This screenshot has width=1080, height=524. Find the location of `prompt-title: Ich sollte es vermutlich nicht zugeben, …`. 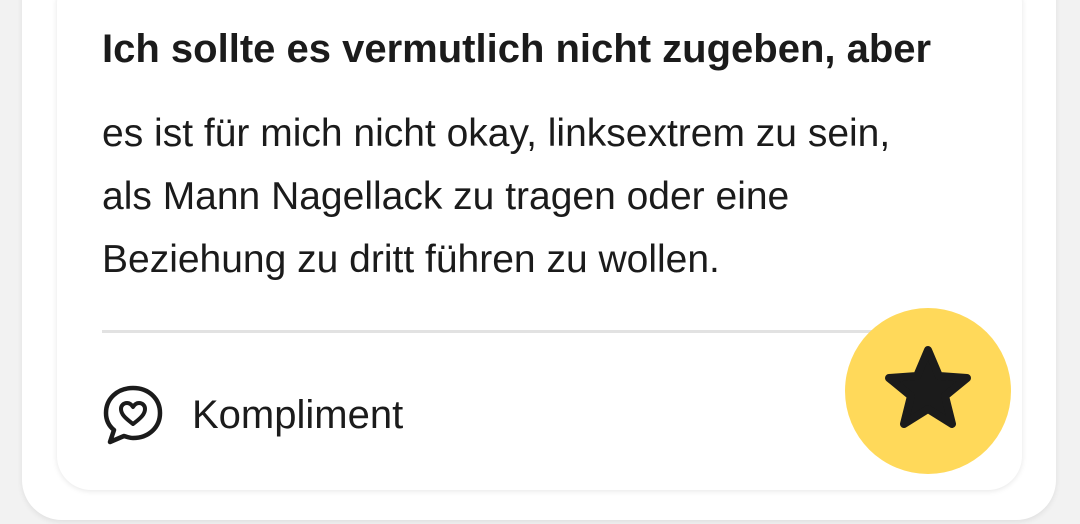

prompt-title: Ich sollte es vermutlich nicht zugeben, … is located at coordinates (517, 49).